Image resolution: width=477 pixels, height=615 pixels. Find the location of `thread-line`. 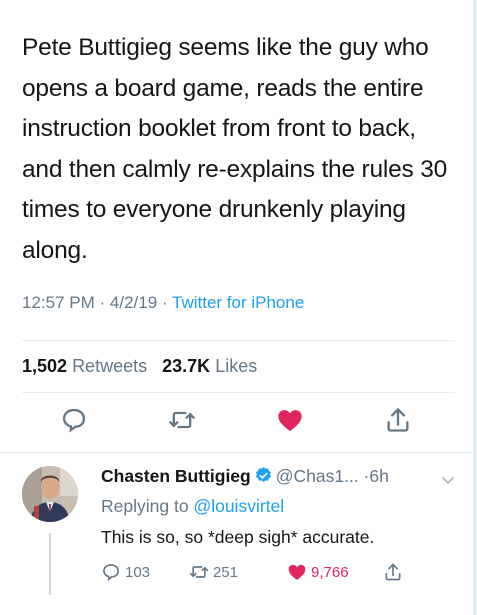

thread-line is located at coordinates (50, 564).